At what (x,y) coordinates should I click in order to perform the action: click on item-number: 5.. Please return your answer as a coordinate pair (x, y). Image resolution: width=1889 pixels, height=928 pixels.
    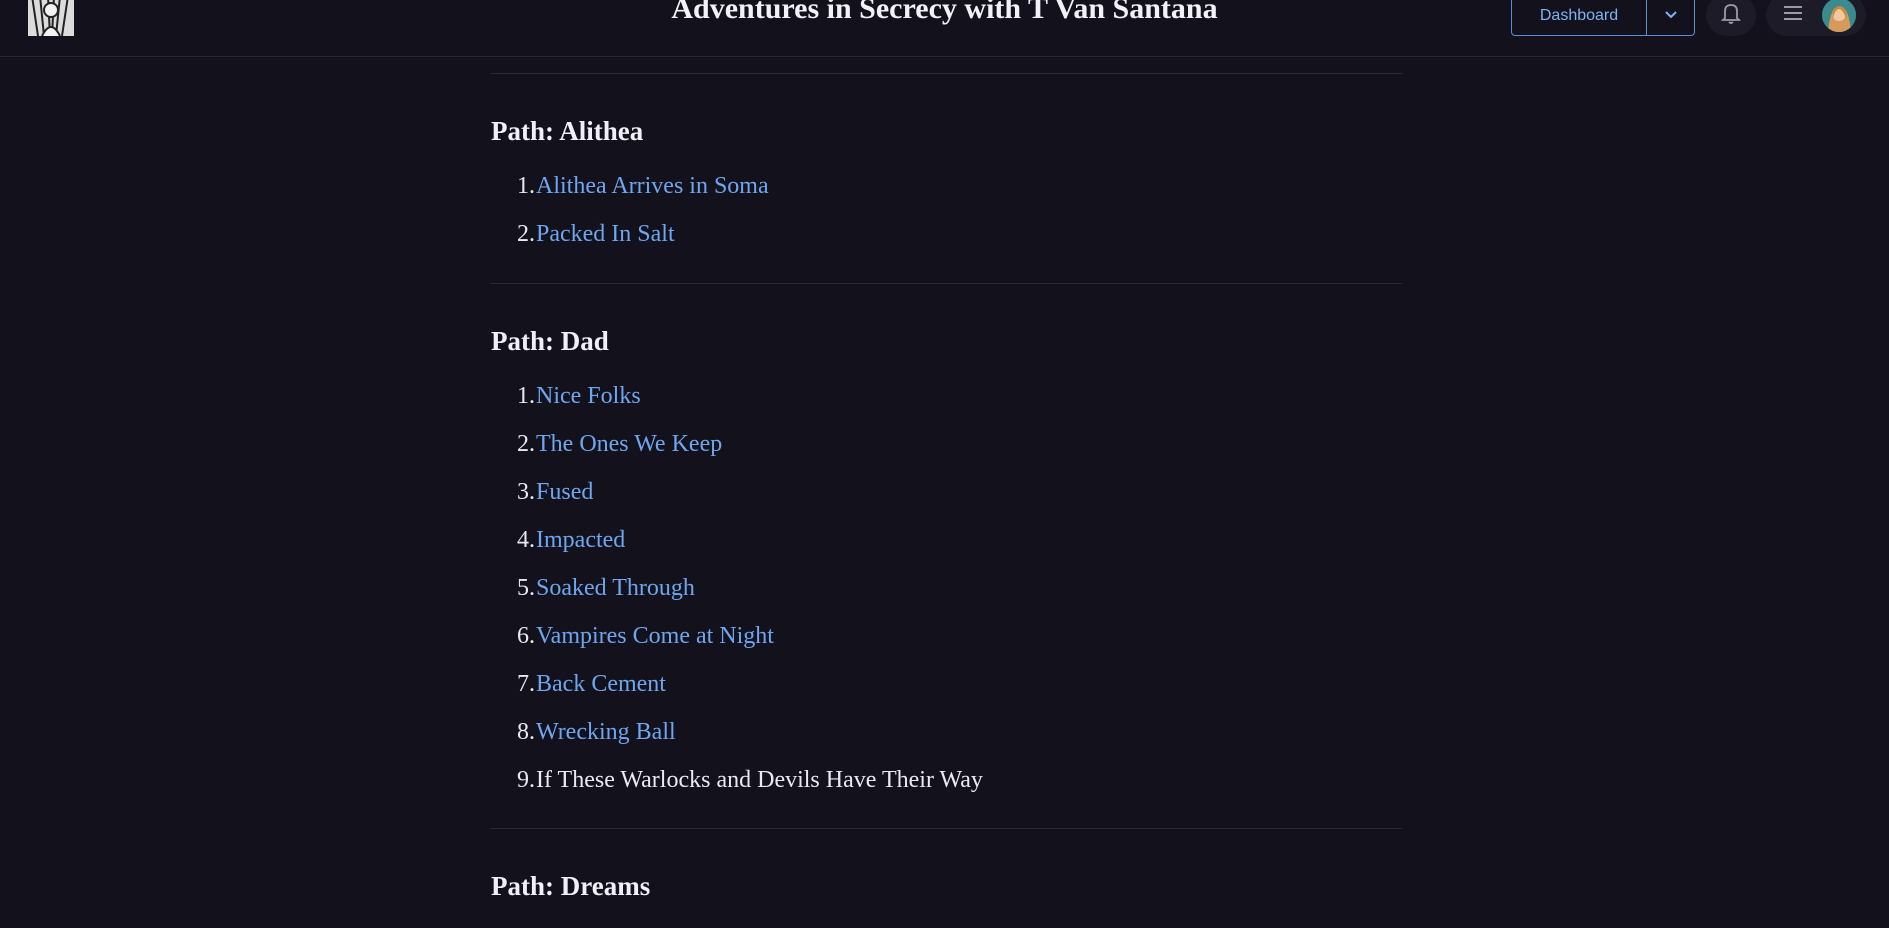
    Looking at the image, I should click on (526, 588).